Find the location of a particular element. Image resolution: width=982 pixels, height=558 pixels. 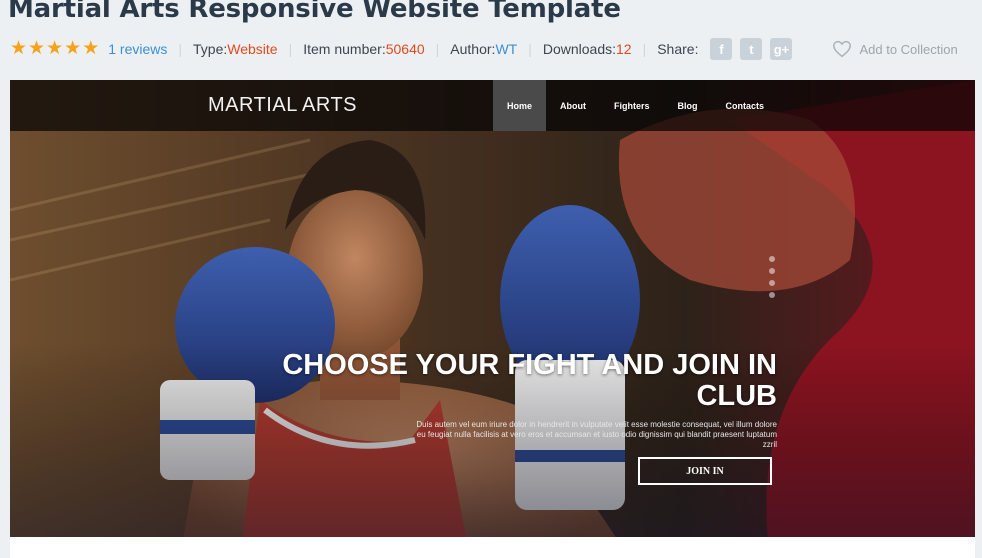

google-plus-icon: g+ is located at coordinates (781, 49).